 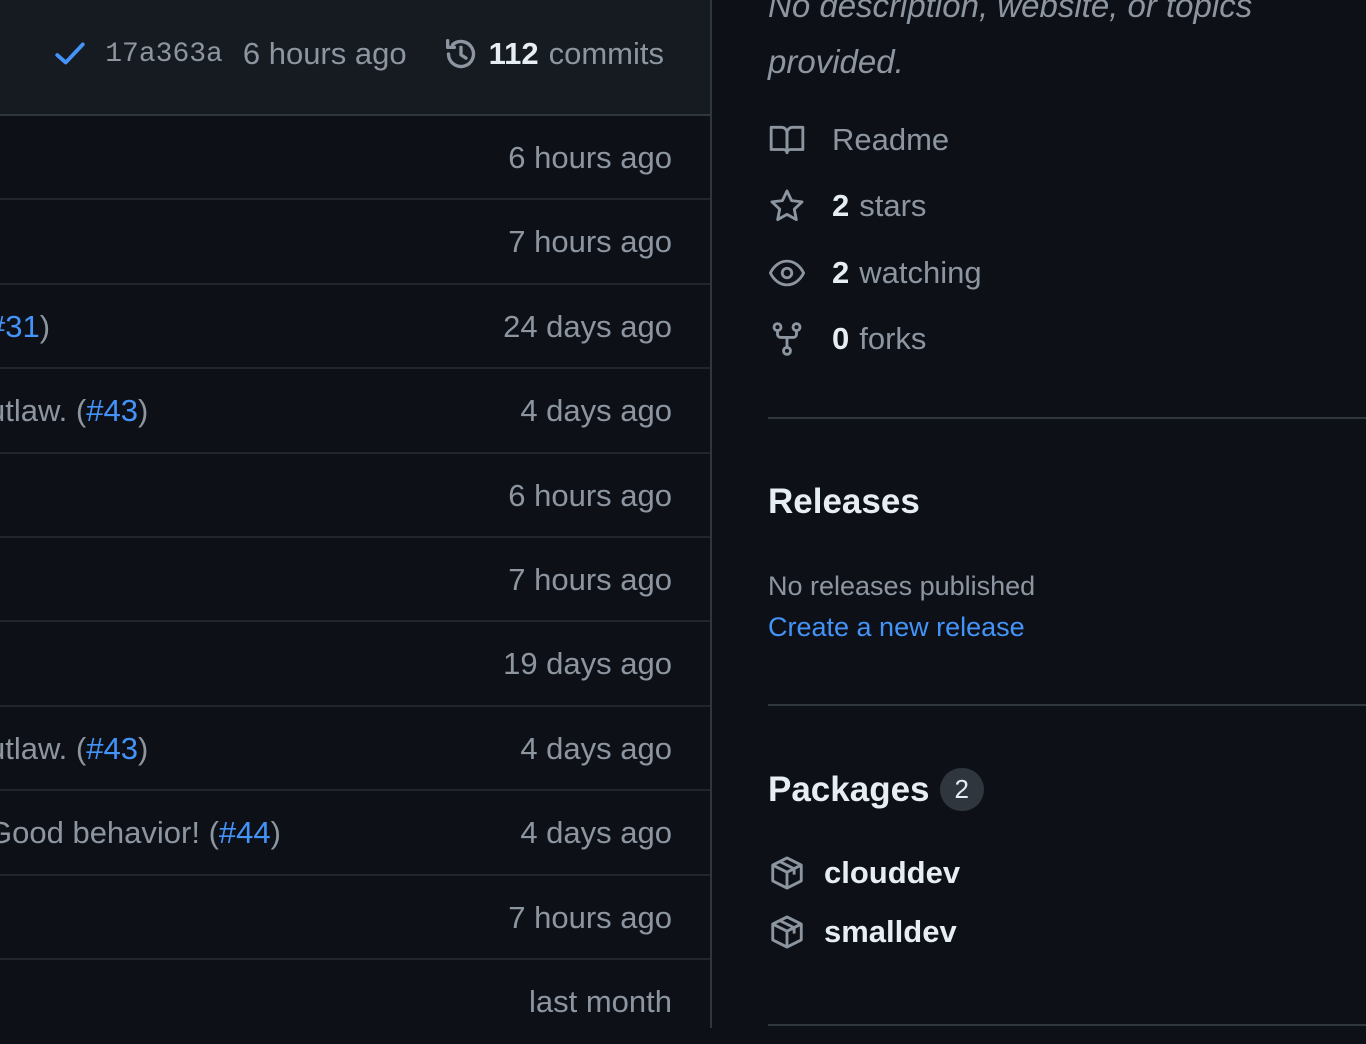 I want to click on releases-heading: Releases, so click(x=844, y=502).